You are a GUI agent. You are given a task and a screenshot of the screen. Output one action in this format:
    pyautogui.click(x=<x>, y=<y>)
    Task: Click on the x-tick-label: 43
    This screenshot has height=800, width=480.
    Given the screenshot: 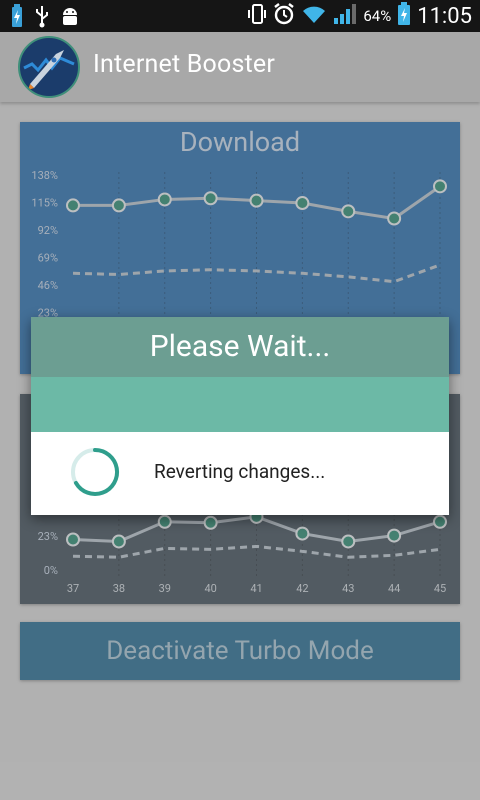 What is the action you would take?
    pyautogui.click(x=348, y=588)
    